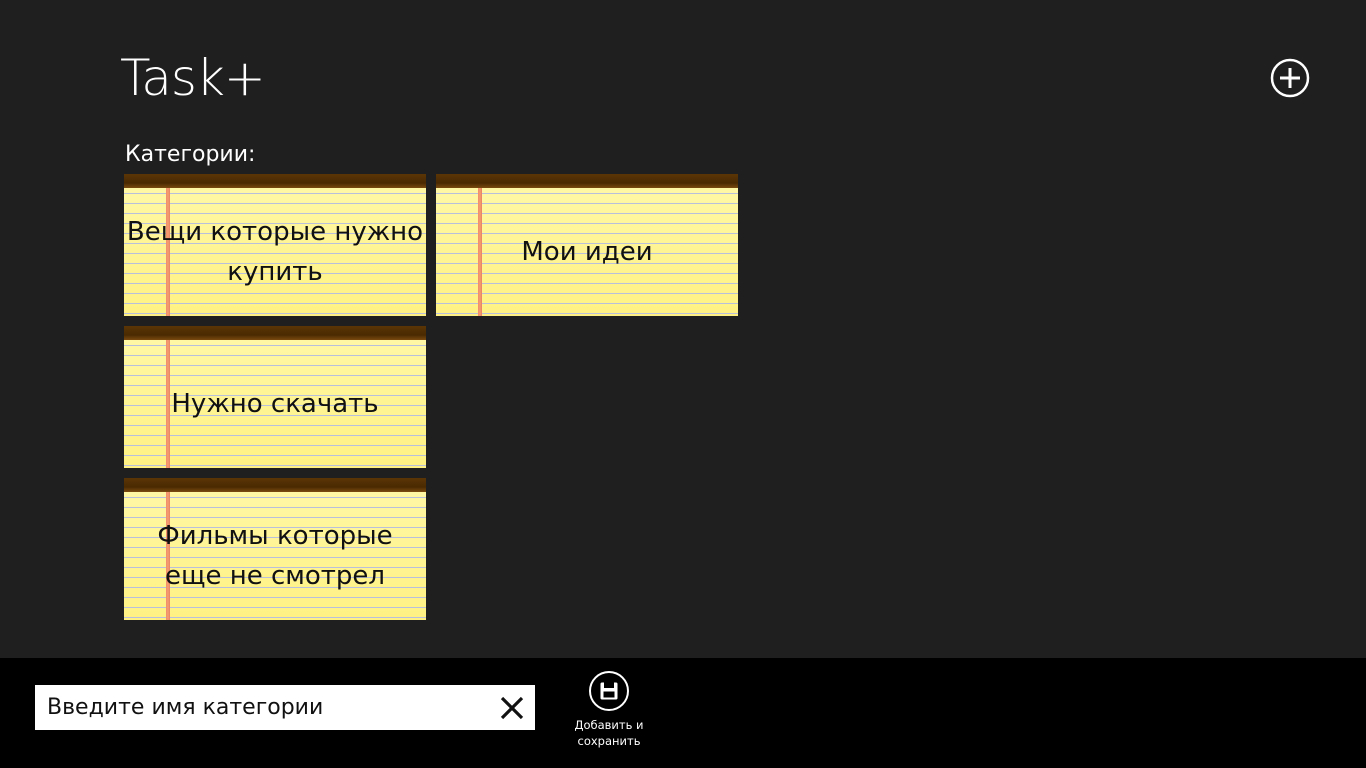 The width and height of the screenshot is (1366, 768). I want to click on close-icon, so click(512, 708).